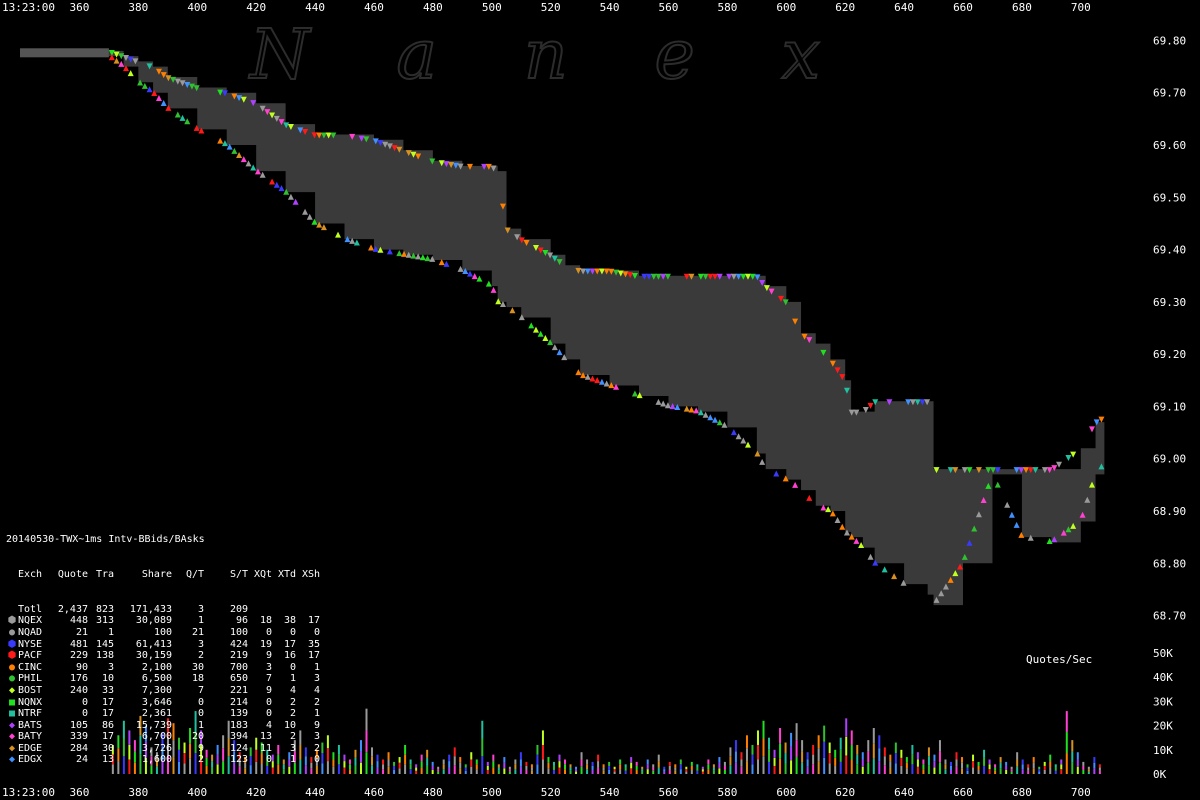  I want to click on pre-open-bar, so click(64, 53).